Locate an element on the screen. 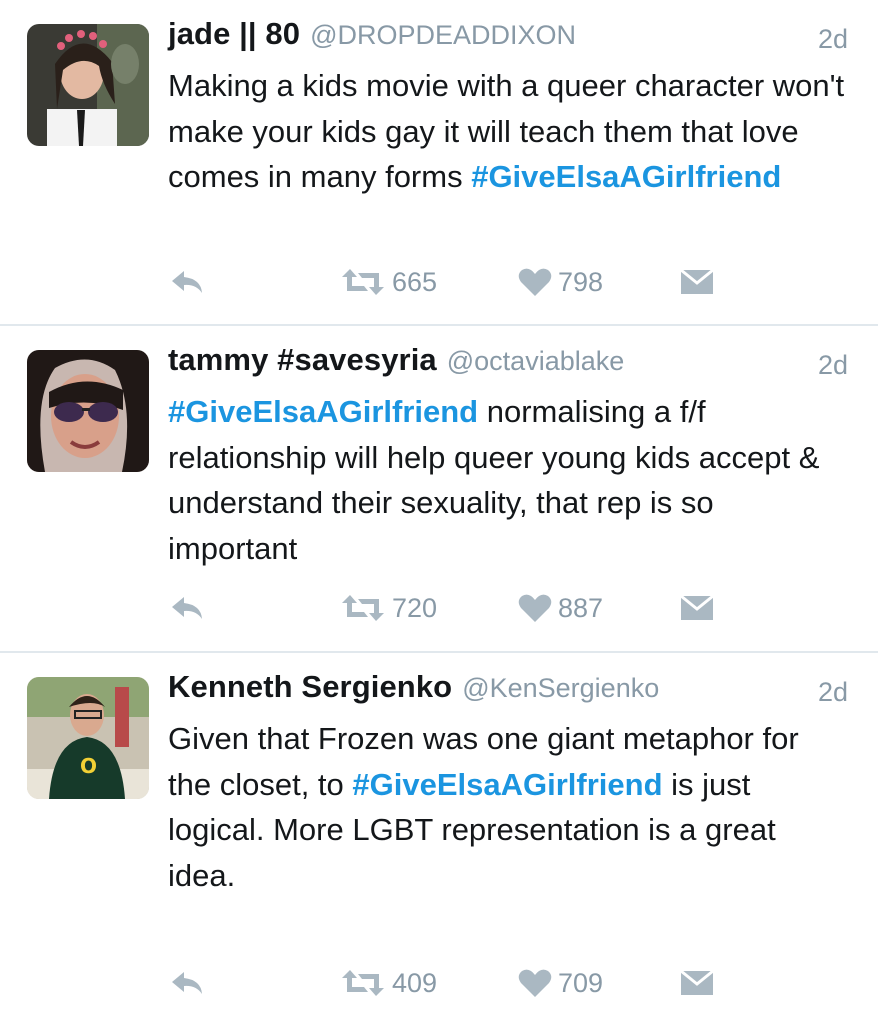 The height and width of the screenshot is (1024, 878). display-name: jade || 80 is located at coordinates (234, 33).